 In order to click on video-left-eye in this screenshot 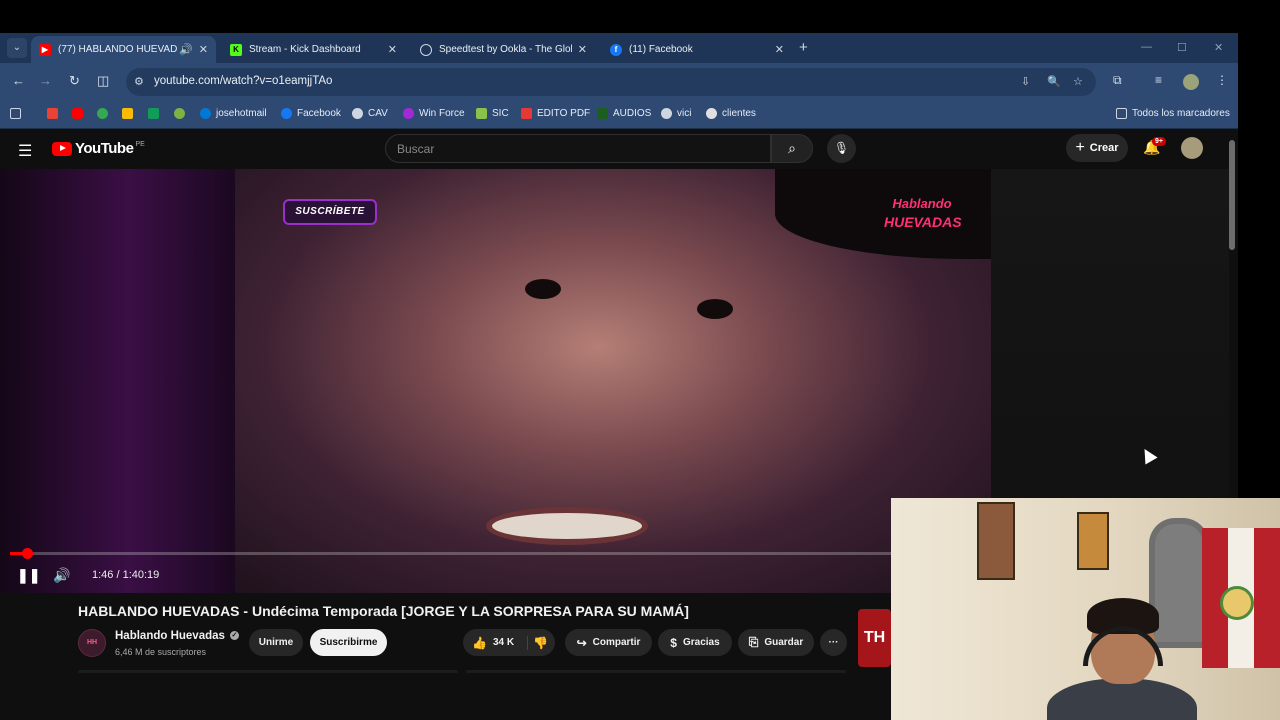, I will do `click(543, 289)`.